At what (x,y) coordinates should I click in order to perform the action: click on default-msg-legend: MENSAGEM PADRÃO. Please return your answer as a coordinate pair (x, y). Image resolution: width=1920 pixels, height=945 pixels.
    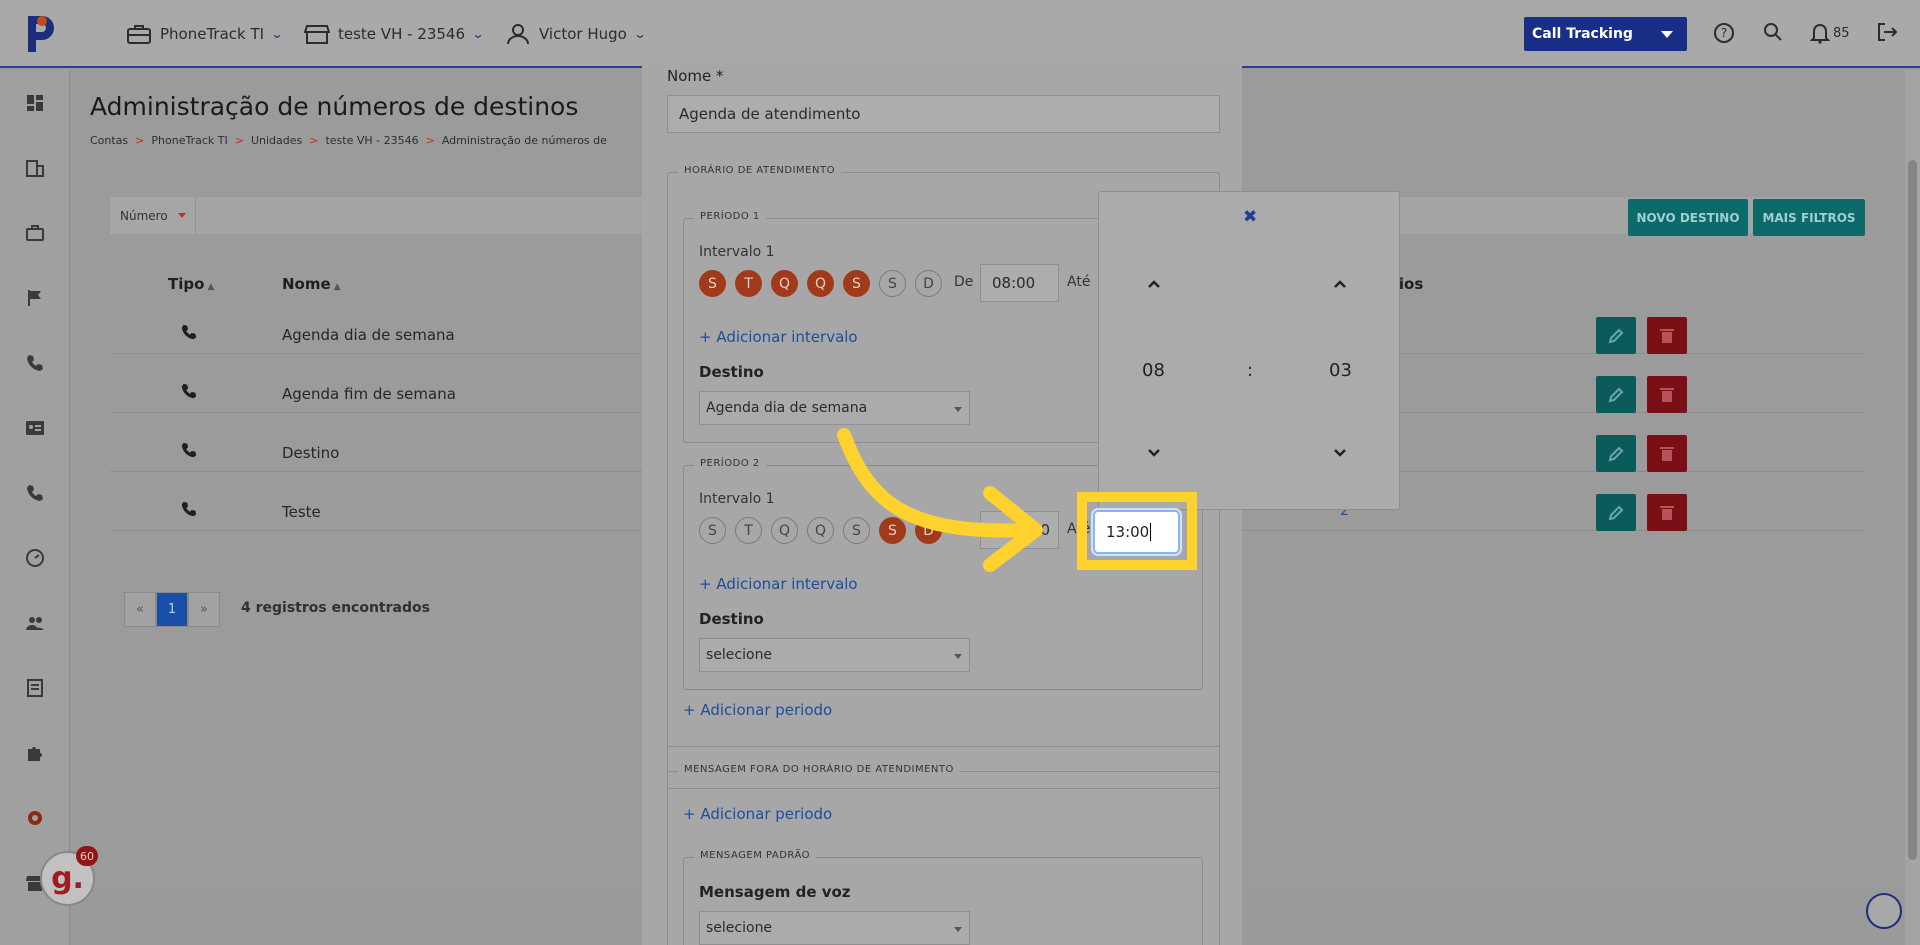
    Looking at the image, I should click on (755, 855).